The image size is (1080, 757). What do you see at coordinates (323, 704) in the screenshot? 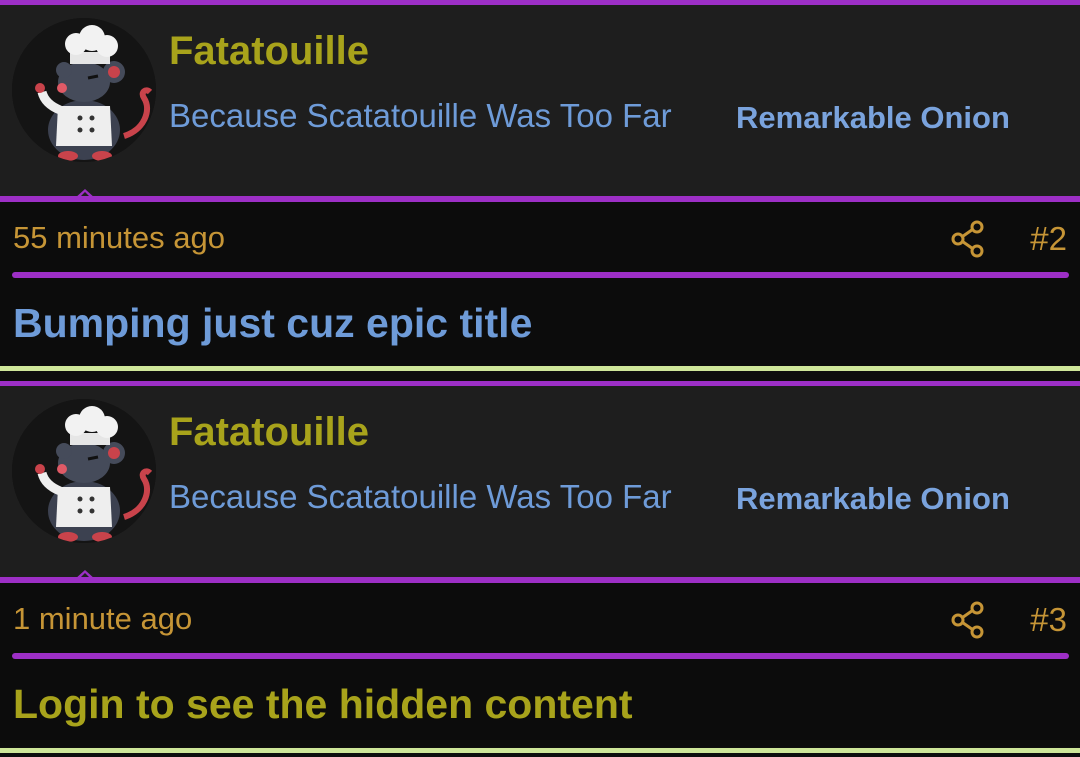
I see `post-content: Login to see the hidden content` at bounding box center [323, 704].